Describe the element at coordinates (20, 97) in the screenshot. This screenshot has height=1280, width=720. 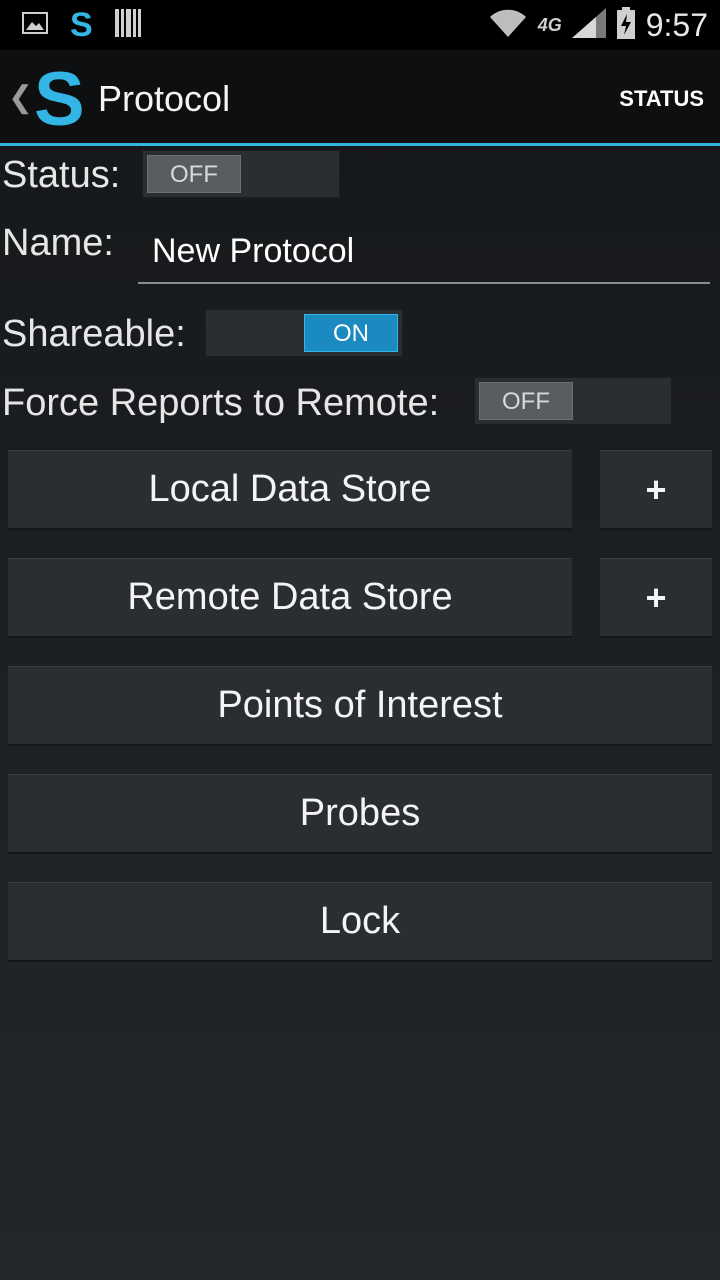
I see `chevron-left-icon: ❮` at that location.